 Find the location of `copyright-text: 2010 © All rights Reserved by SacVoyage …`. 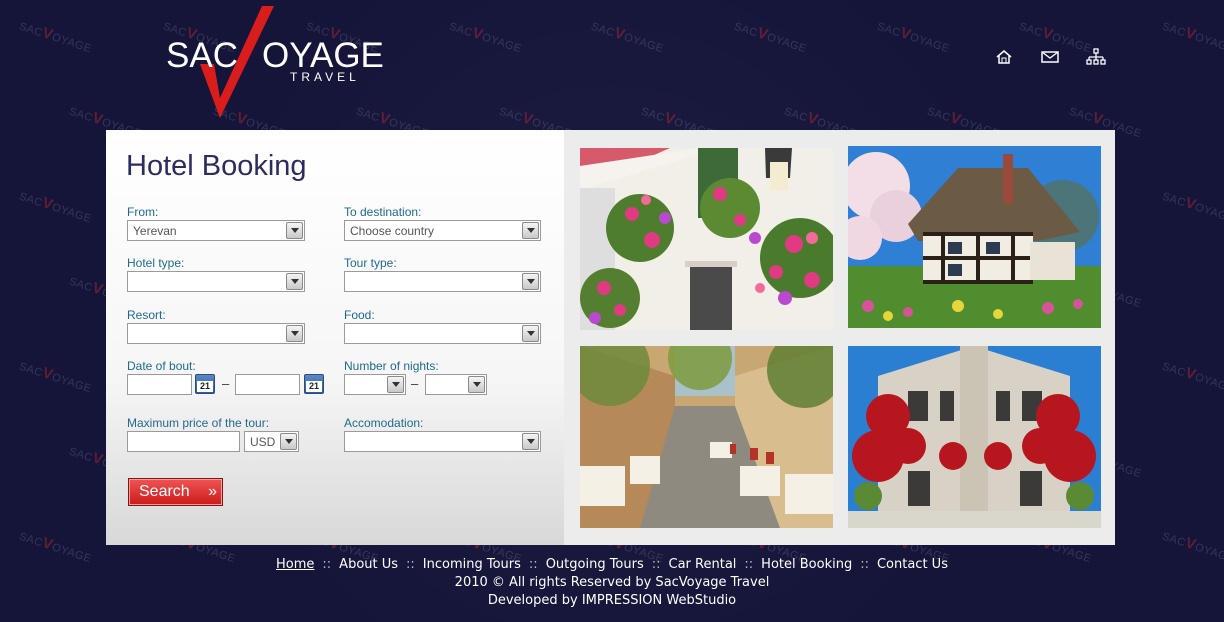

copyright-text: 2010 © All rights Reserved by SacVoyage … is located at coordinates (612, 582).